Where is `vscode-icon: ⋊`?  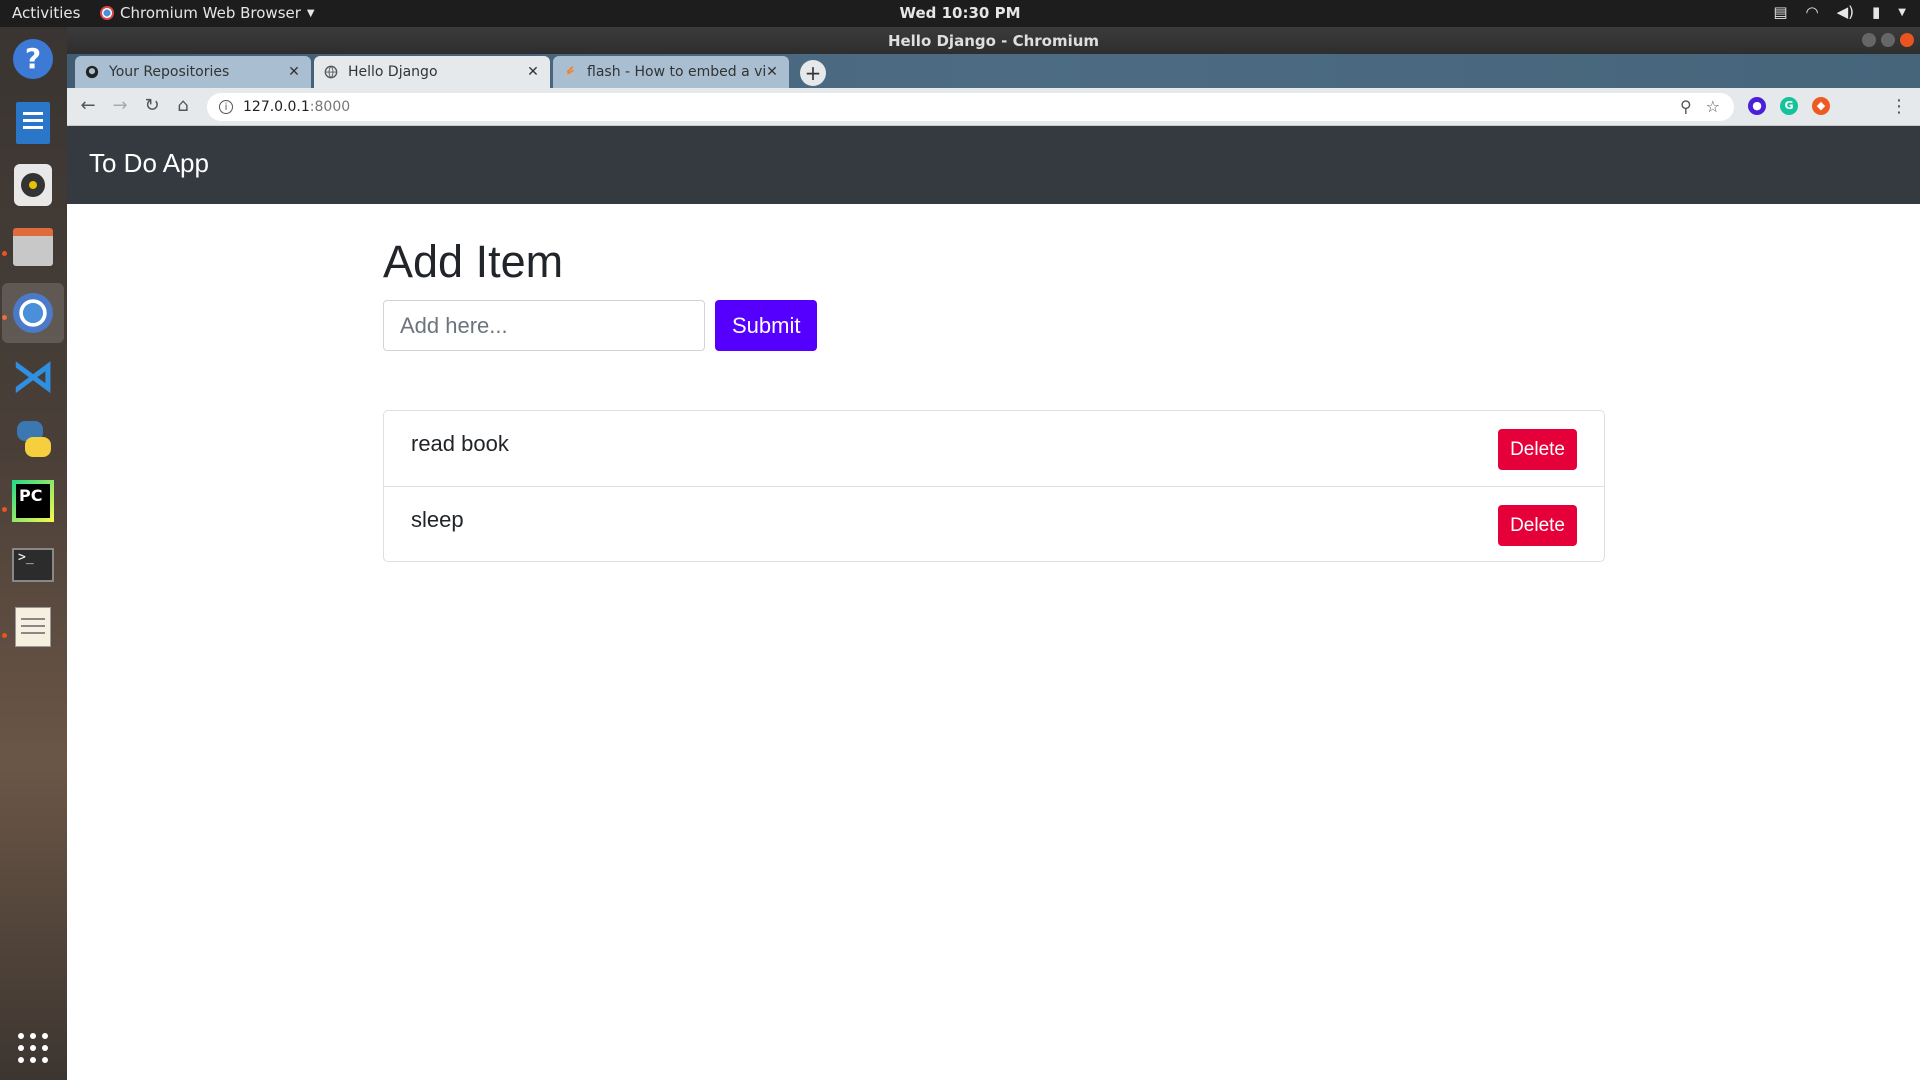 vscode-icon: ⋊ is located at coordinates (33, 377).